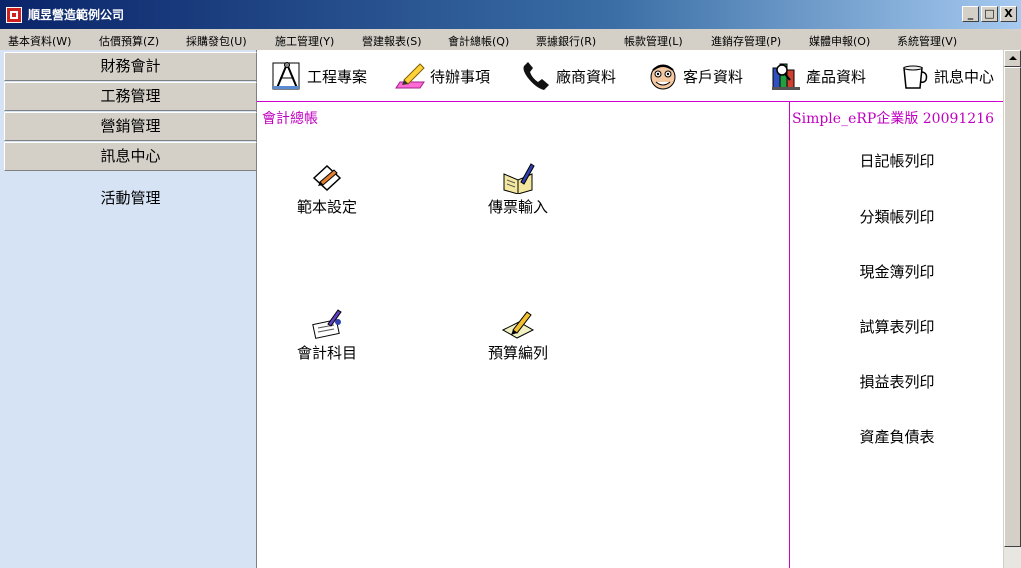 This screenshot has height=568, width=1021. What do you see at coordinates (392, 41) in the screenshot?
I see `menu-reports: 營建報表(S)` at bounding box center [392, 41].